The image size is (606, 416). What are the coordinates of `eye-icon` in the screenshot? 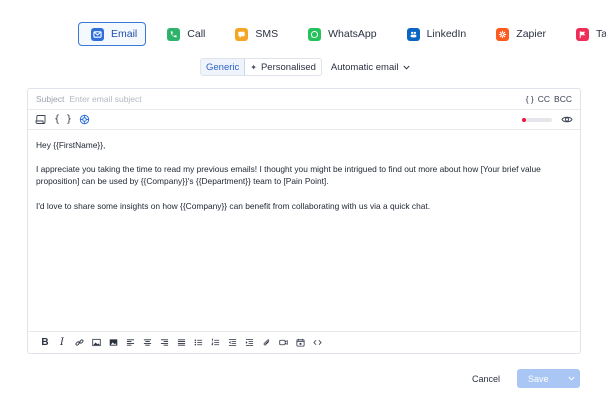 It's located at (567, 120).